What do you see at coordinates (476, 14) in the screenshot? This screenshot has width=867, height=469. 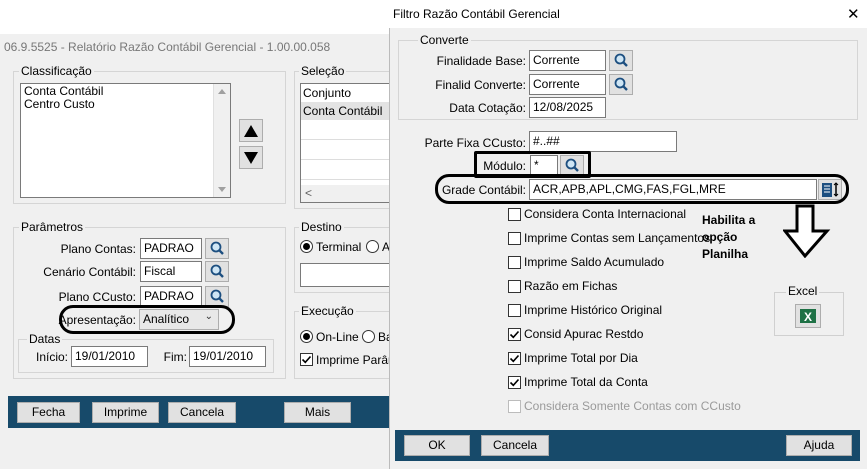 I see `filter-dialog-title: Filtro Razão Contábil Gerencial` at bounding box center [476, 14].